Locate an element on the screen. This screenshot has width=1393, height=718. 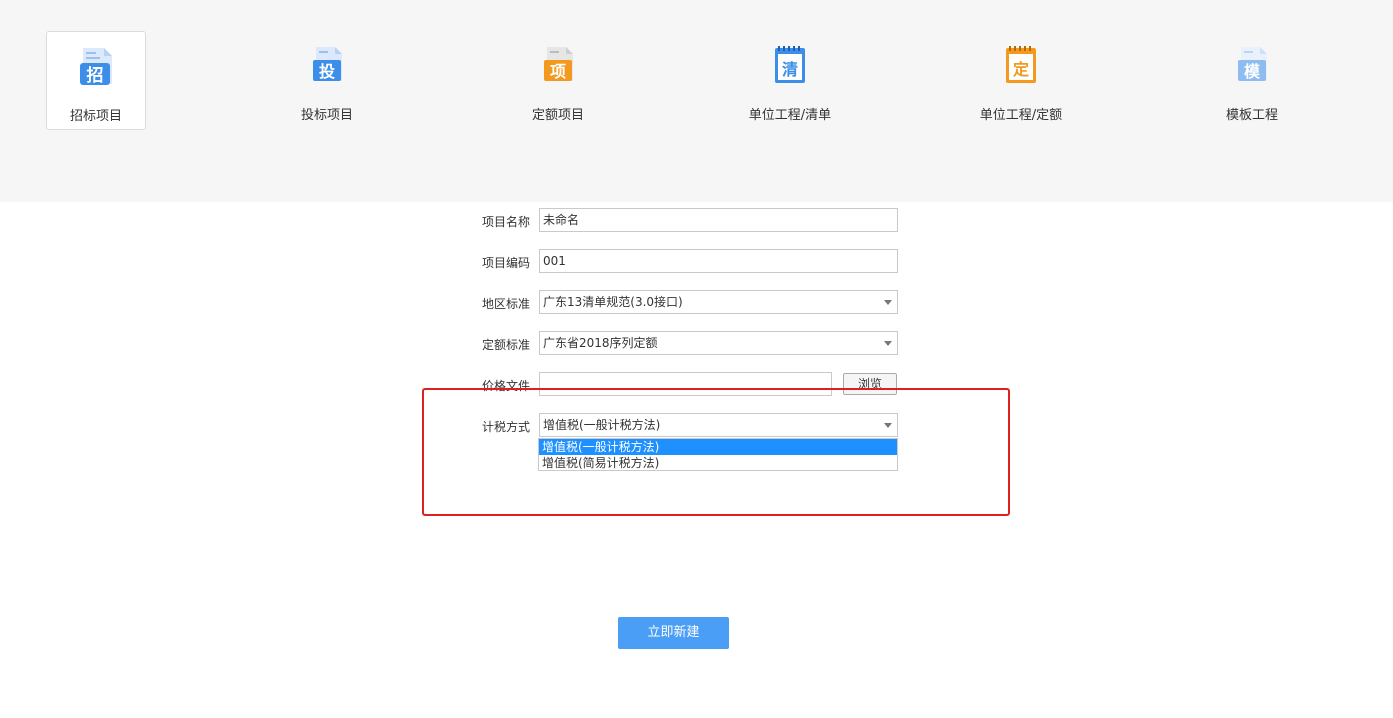
tile-template-project: 模 模板工程 is located at coordinates (1252, 80).